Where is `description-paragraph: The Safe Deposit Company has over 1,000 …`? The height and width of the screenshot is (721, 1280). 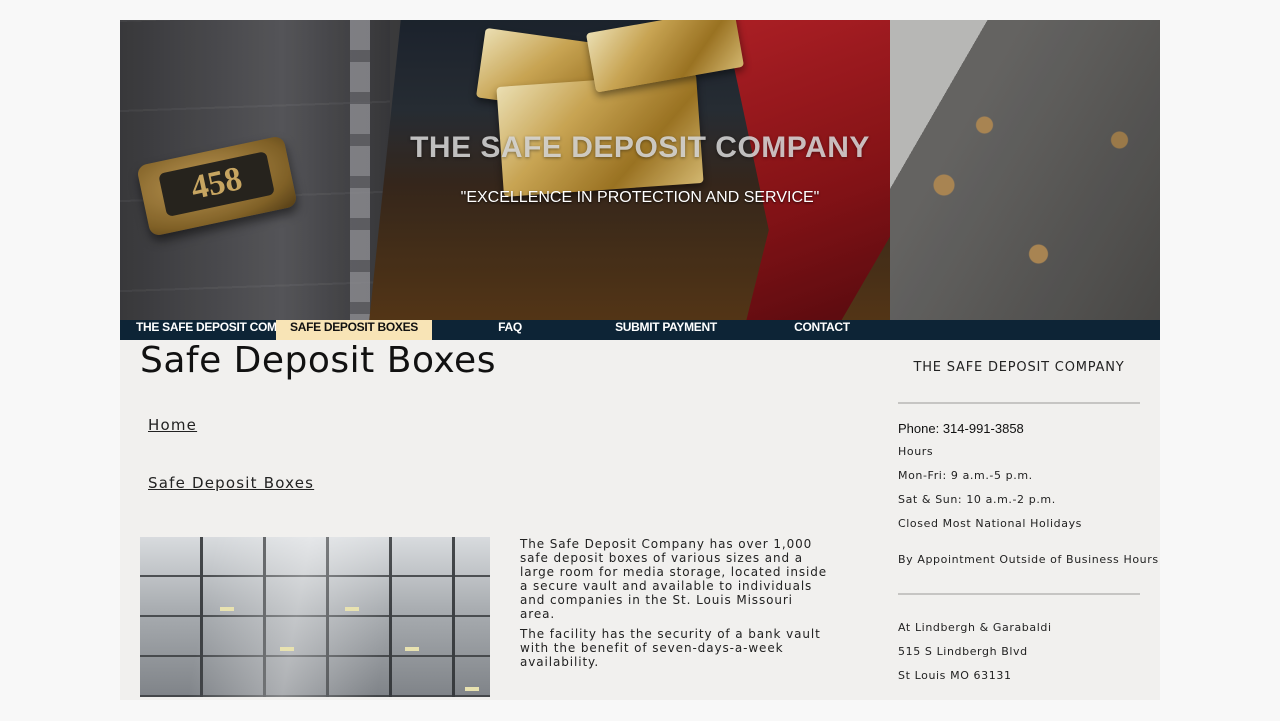 description-paragraph: The Safe Deposit Company has over 1,000 … is located at coordinates (674, 579).